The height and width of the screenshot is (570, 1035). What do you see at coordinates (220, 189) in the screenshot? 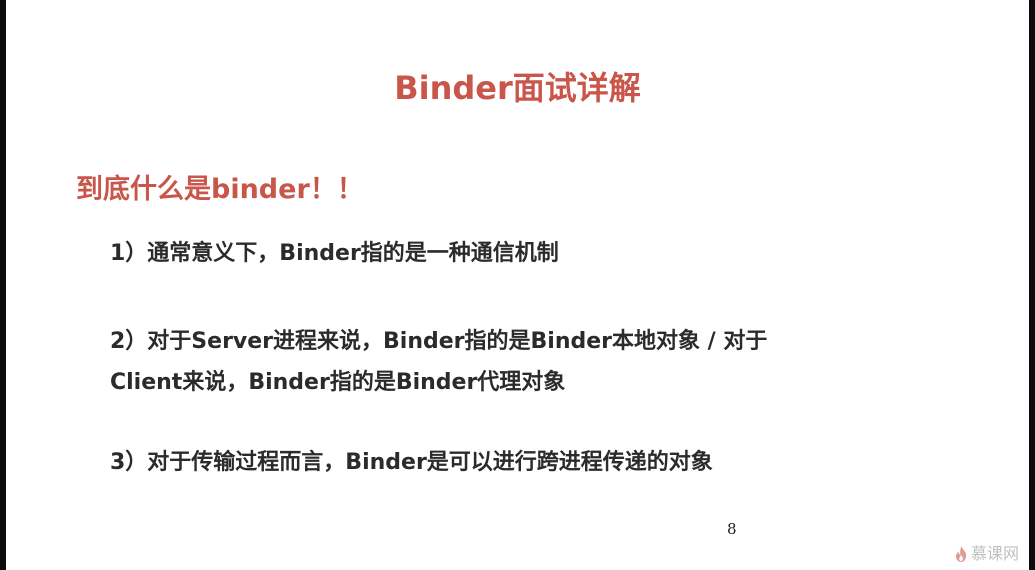
I see `slide-subtitle: 到底什么是binder！！` at bounding box center [220, 189].